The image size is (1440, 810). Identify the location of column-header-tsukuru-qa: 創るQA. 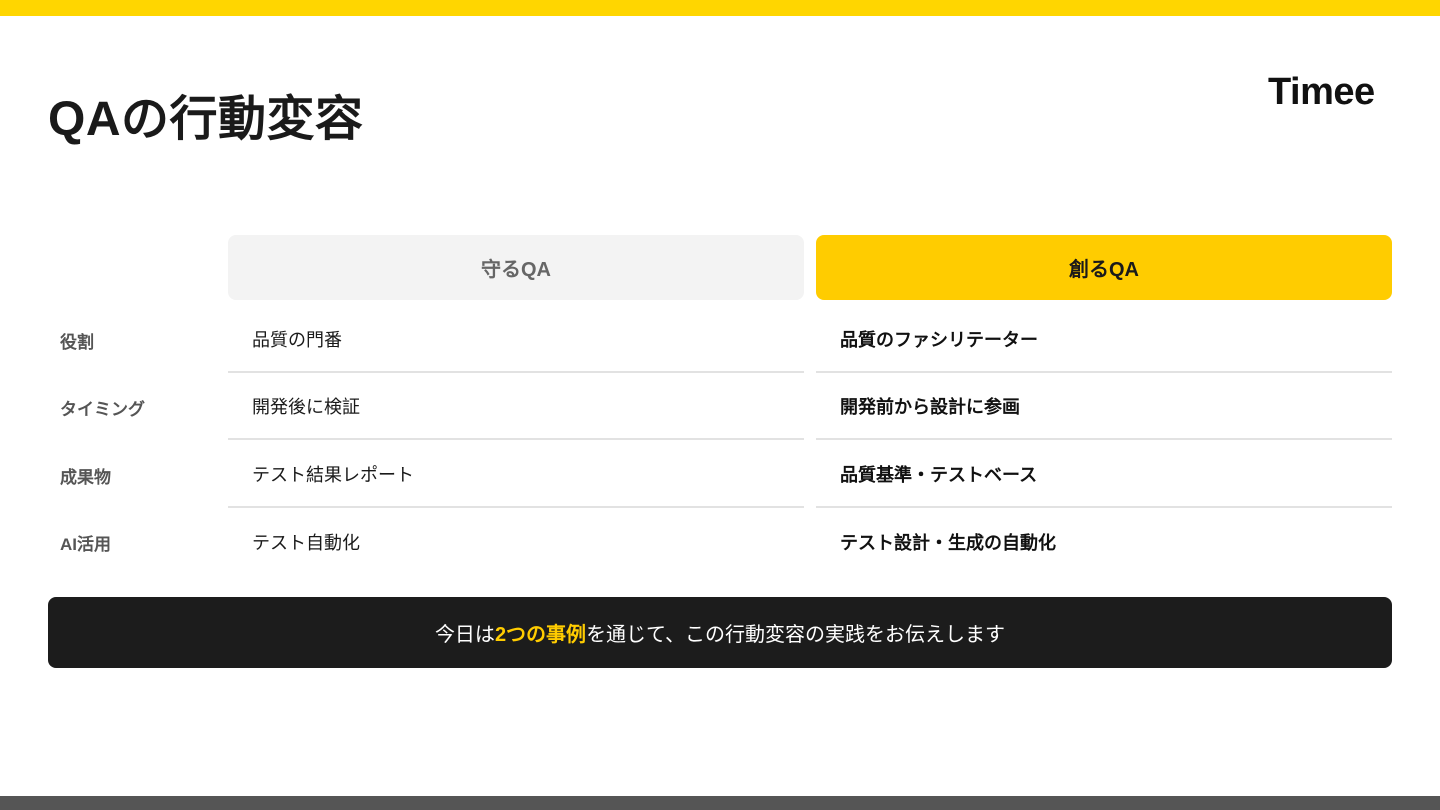
(1104, 267).